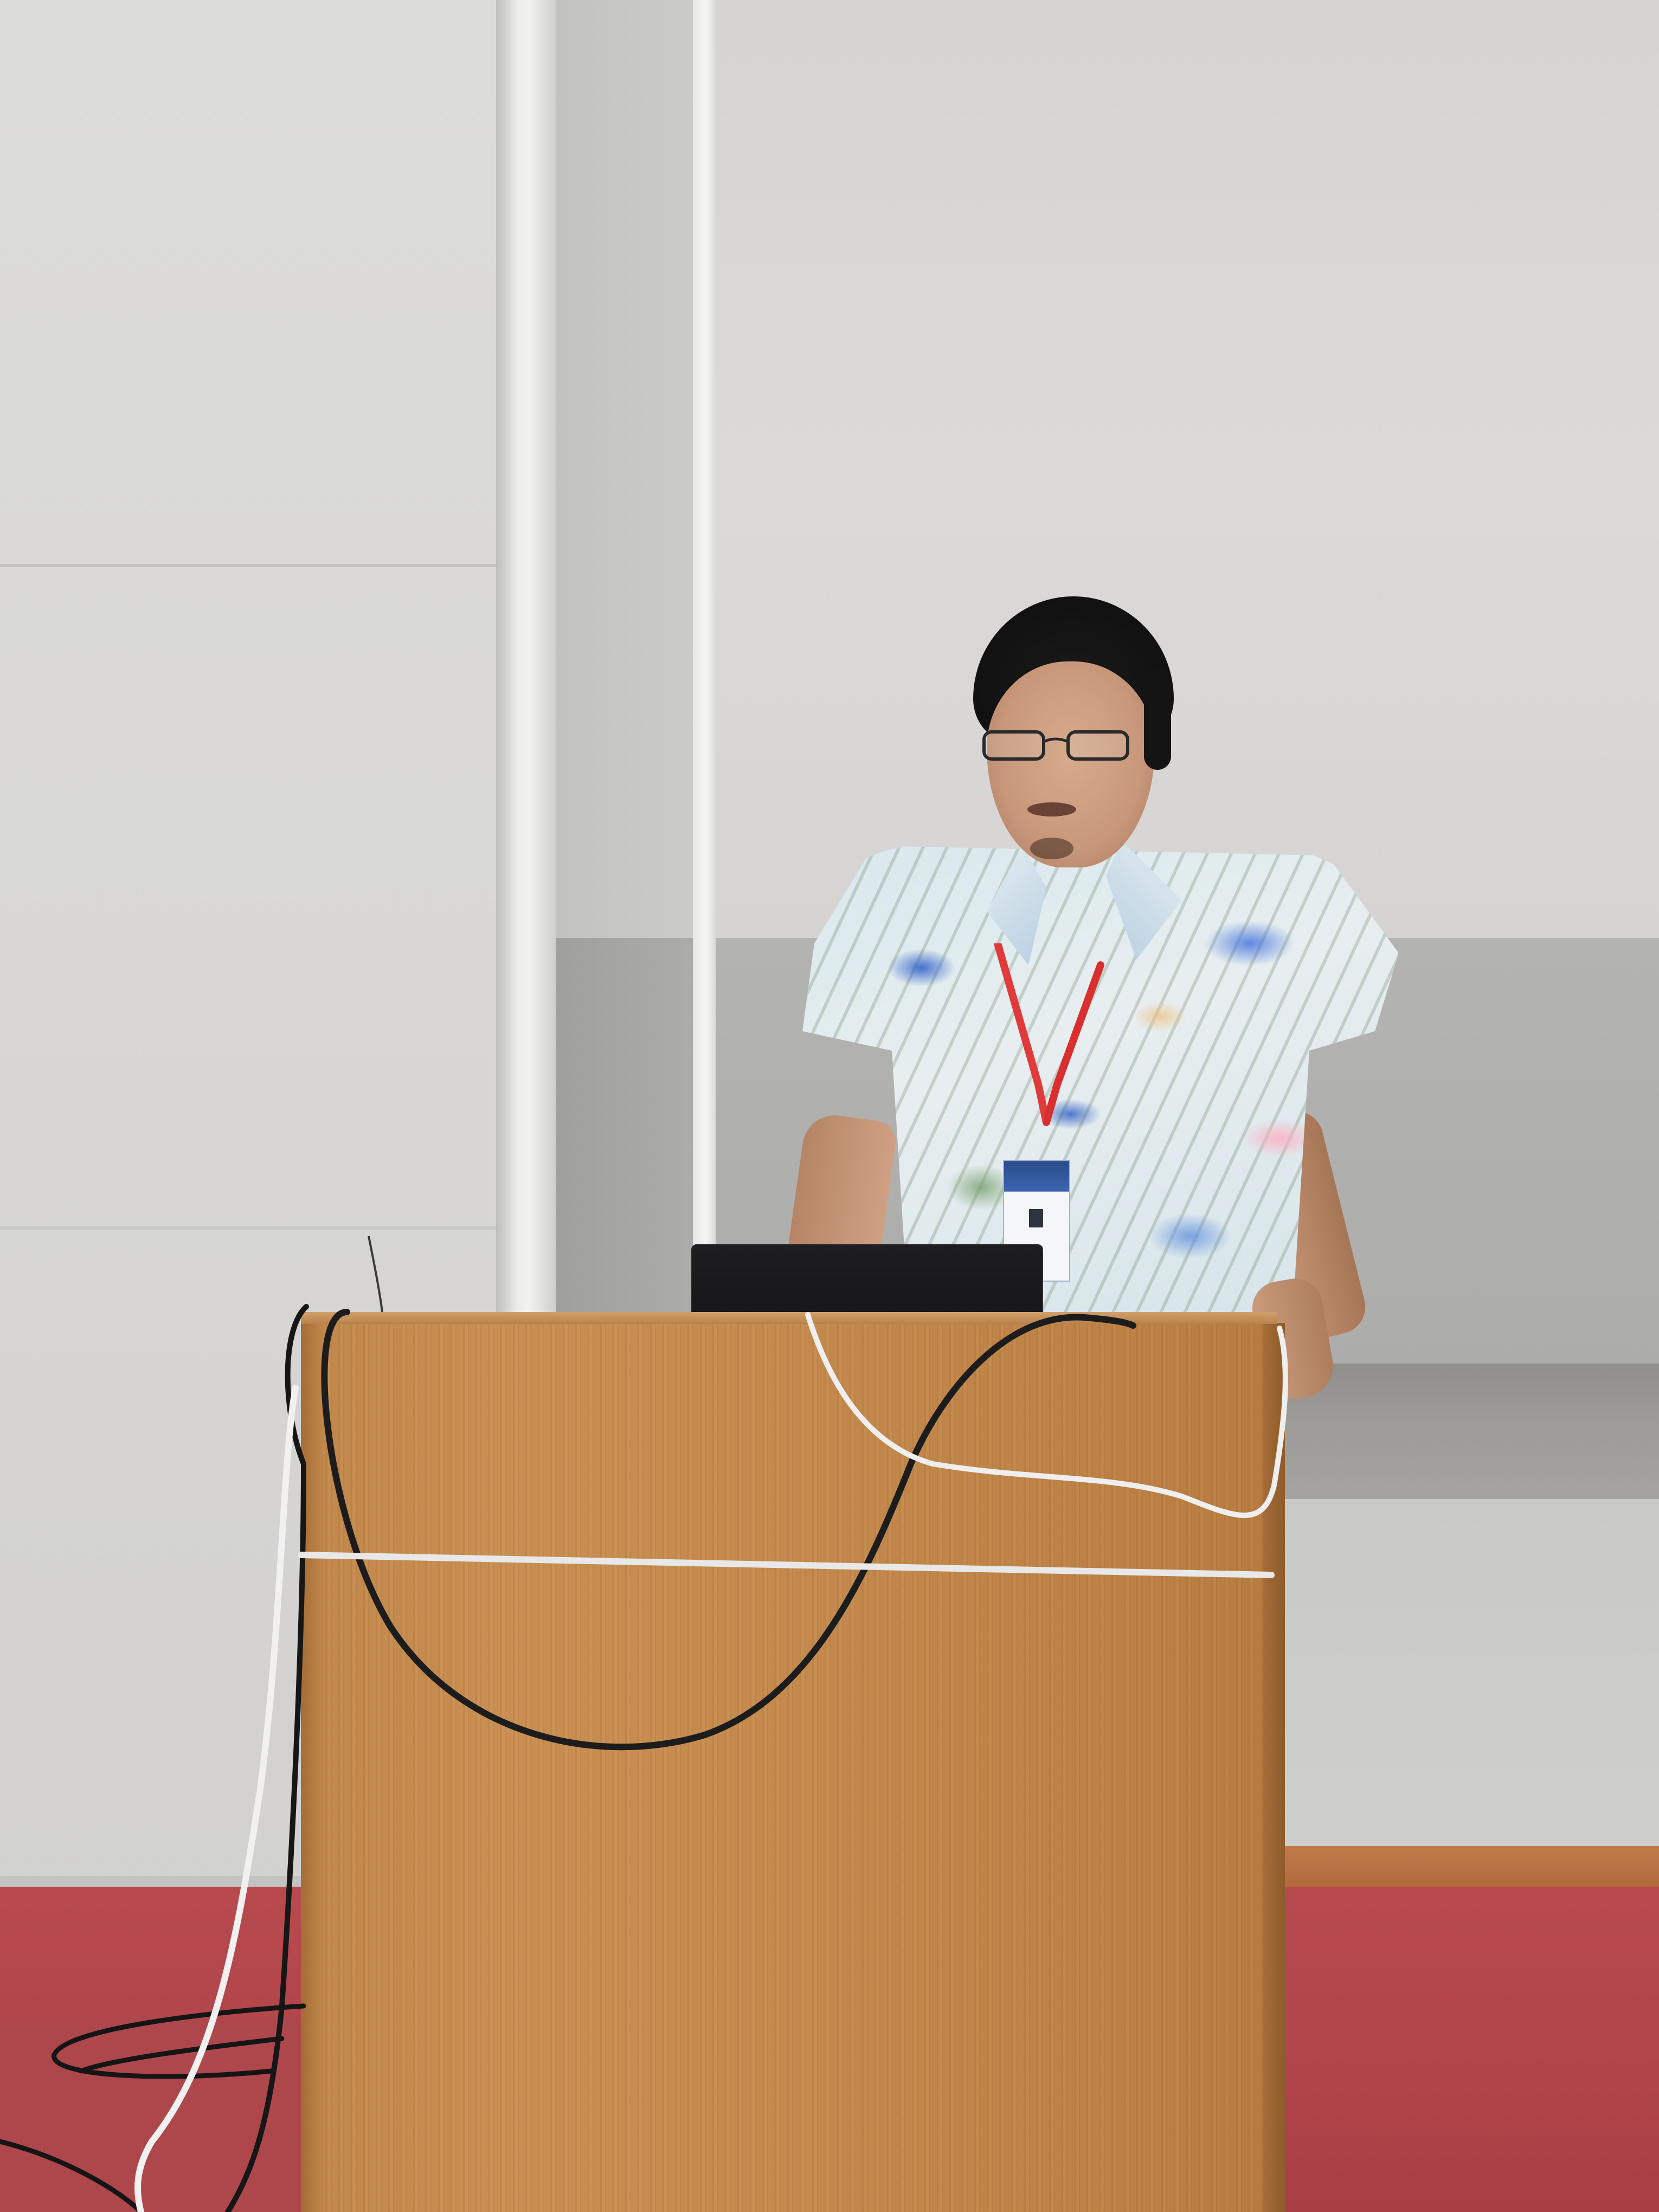 Image resolution: width=1659 pixels, height=2212 pixels. What do you see at coordinates (728, 1530) in the screenshot?
I see `black-cable` at bounding box center [728, 1530].